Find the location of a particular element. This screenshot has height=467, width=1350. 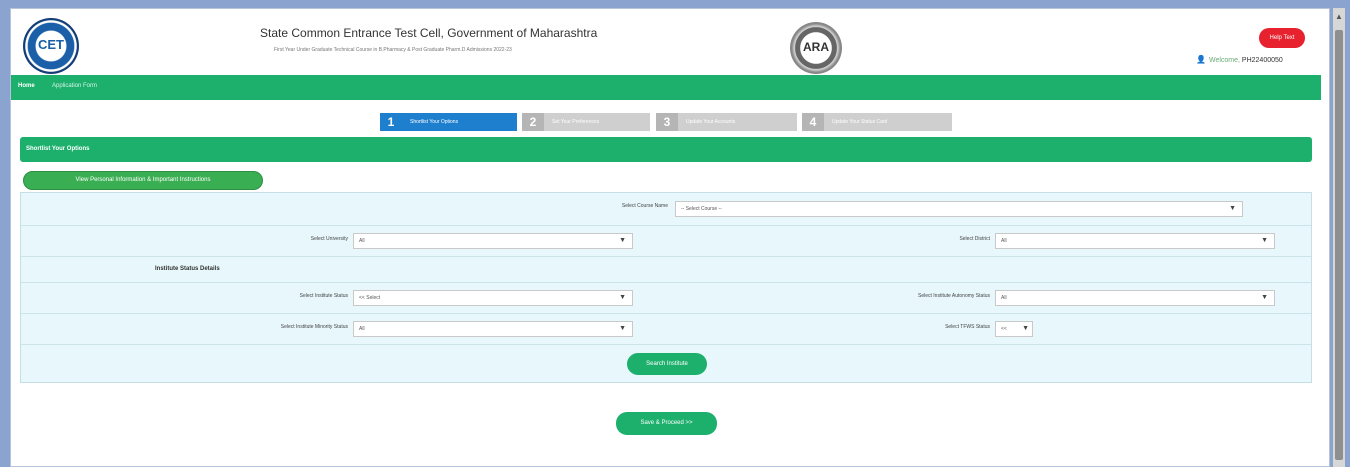

user-icon: 👤 is located at coordinates (1201, 59).